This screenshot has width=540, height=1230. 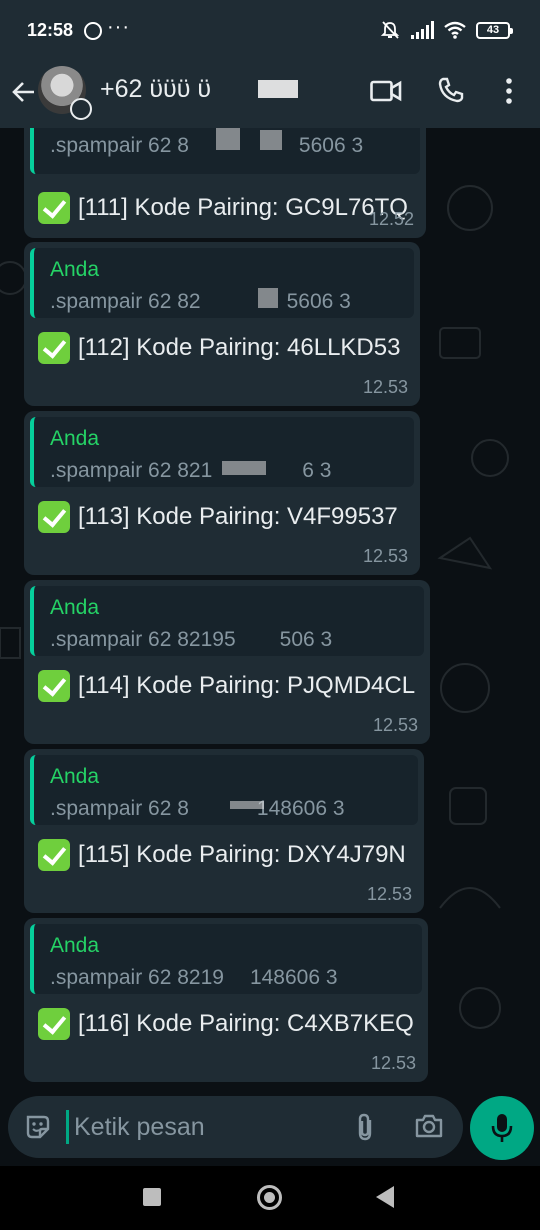 What do you see at coordinates (226, 959) in the screenshot?
I see `quoted-message: Anda .spampair 62 8219 148606 3` at bounding box center [226, 959].